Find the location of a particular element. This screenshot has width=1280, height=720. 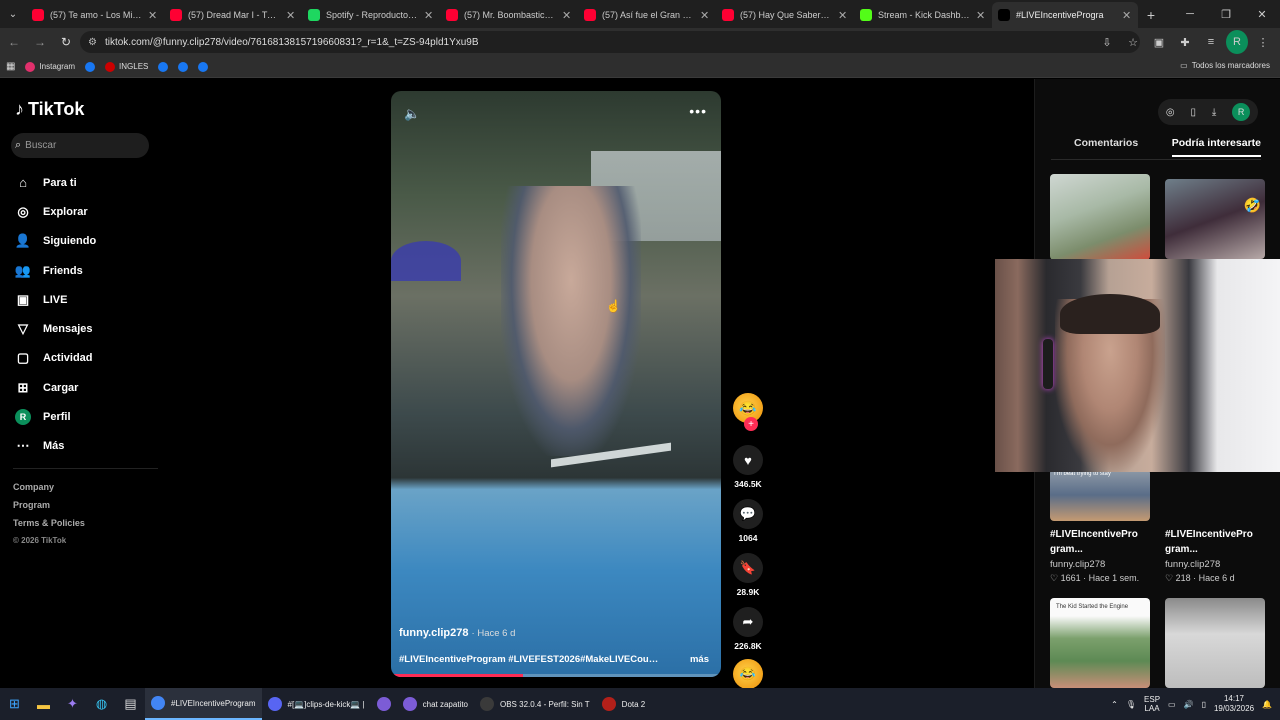

tab-might-interest: Podría interesarte is located at coordinates (1216, 147).